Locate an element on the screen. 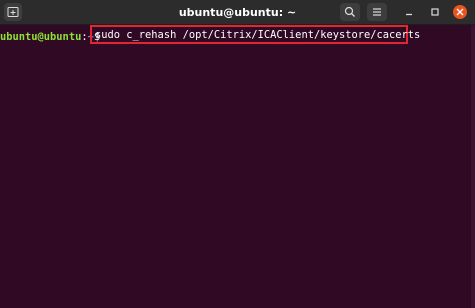  search-button is located at coordinates (350, 12).